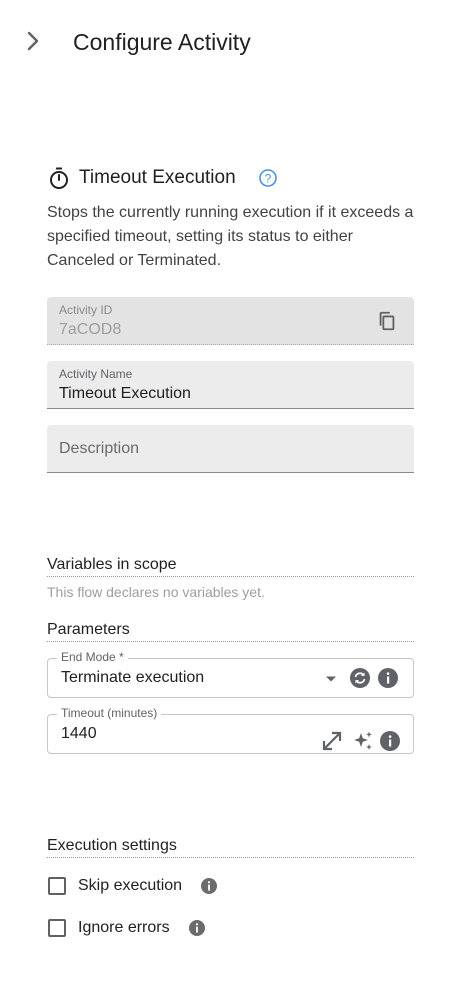  Describe the element at coordinates (109, 713) in the screenshot. I see `timeout-label: Timeout (minutes)` at that location.